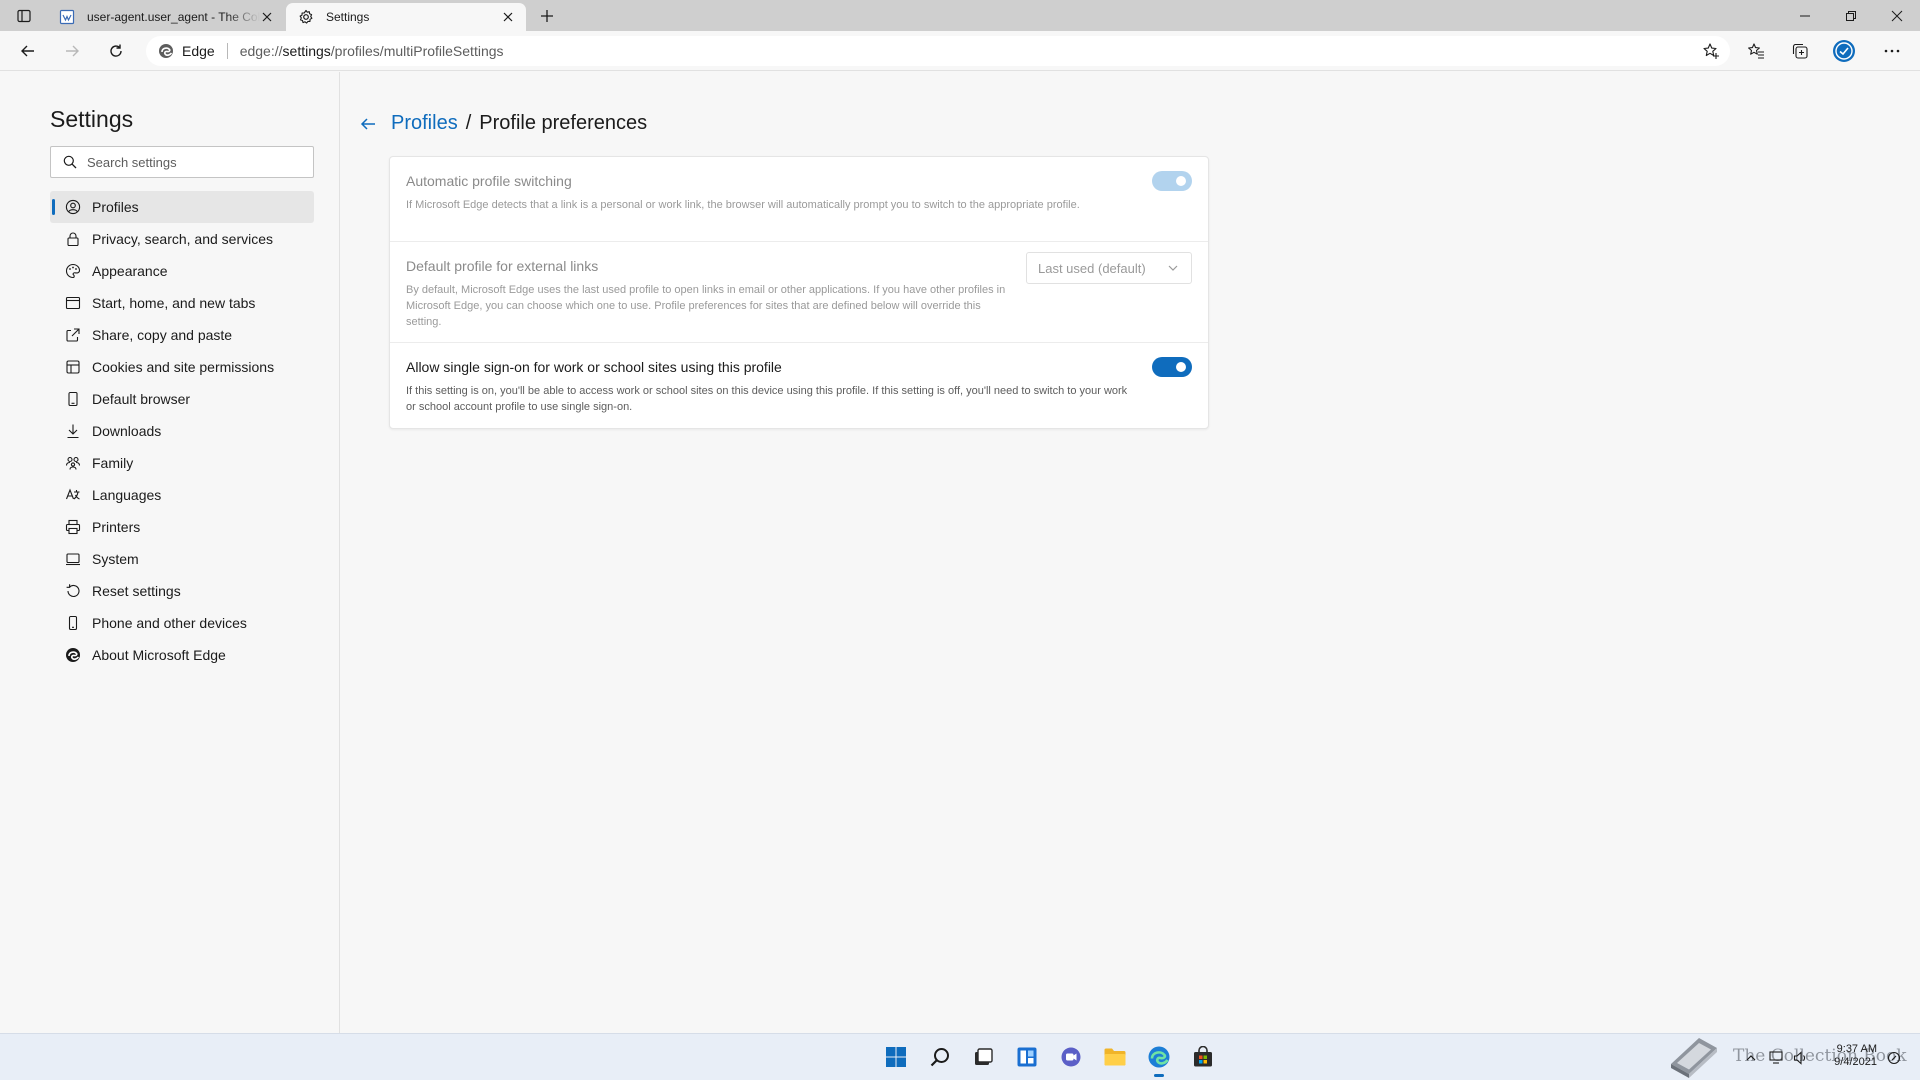 The width and height of the screenshot is (1920, 1080). I want to click on sidebar-item-default-browser: Default browser, so click(182, 399).